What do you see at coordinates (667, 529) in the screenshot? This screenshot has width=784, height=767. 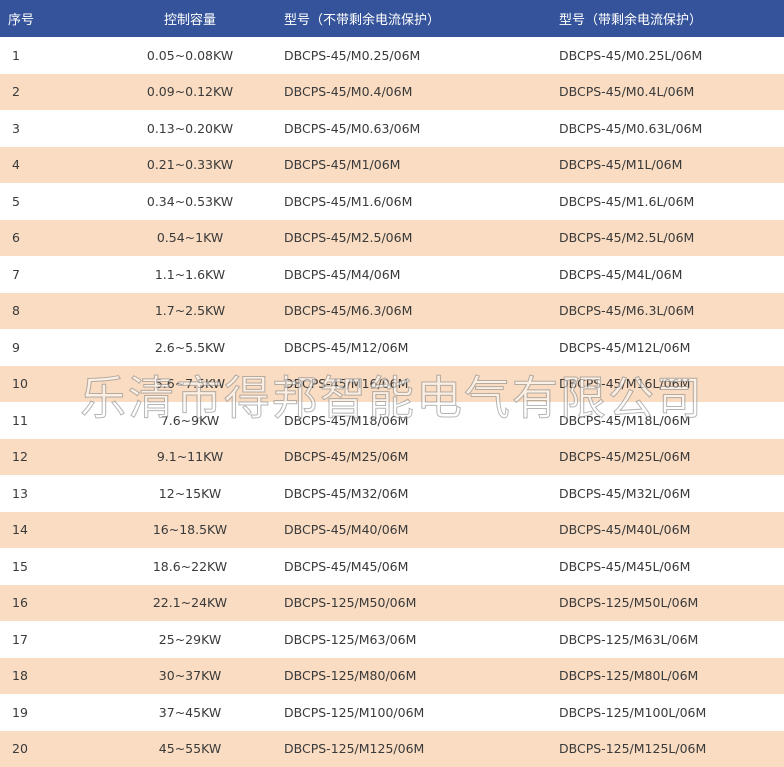 I see `row-model-rcd: DBCPS-45/M40L/06M` at bounding box center [667, 529].